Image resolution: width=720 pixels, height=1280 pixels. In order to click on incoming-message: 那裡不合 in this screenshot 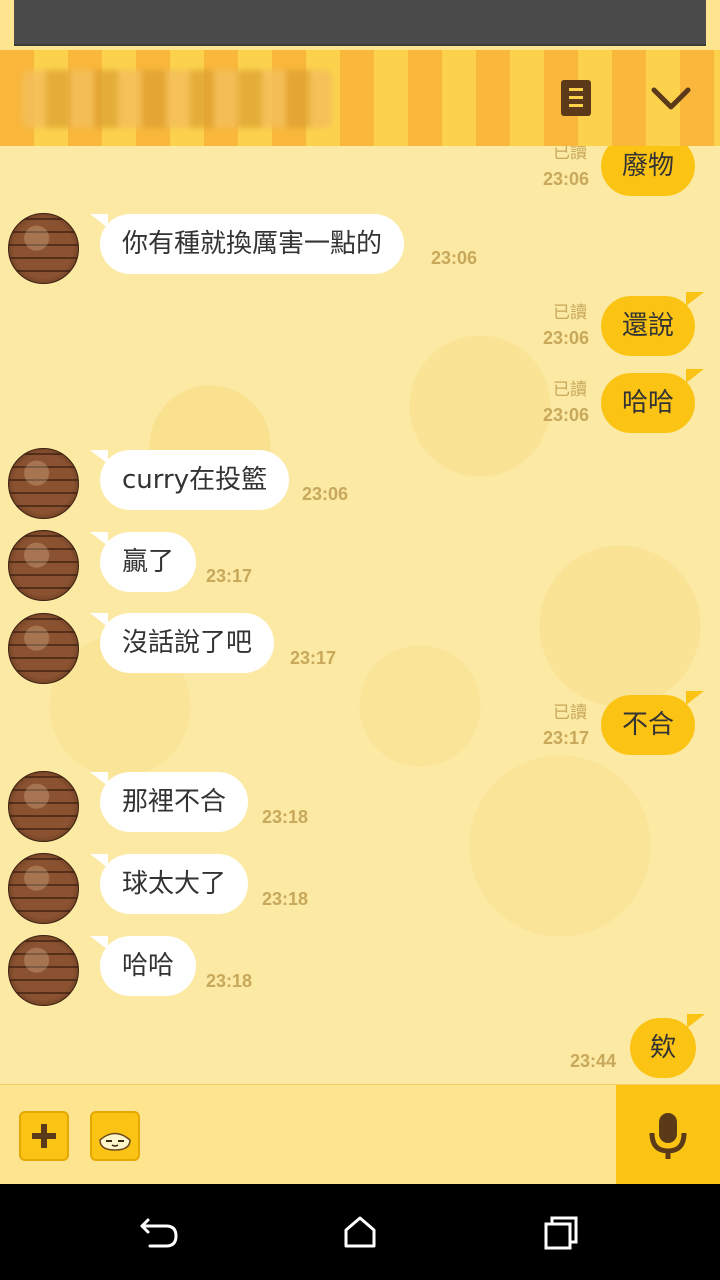, I will do `click(169, 802)`.